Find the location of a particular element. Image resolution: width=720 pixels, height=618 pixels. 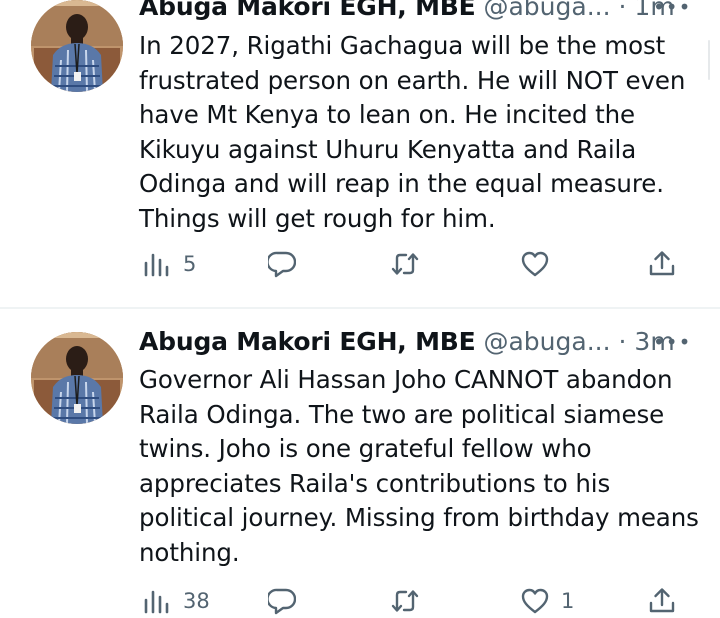

tweet-header: Abuga Makori EGH, MBE @abuga... · 1m is located at coordinates (407, 12).